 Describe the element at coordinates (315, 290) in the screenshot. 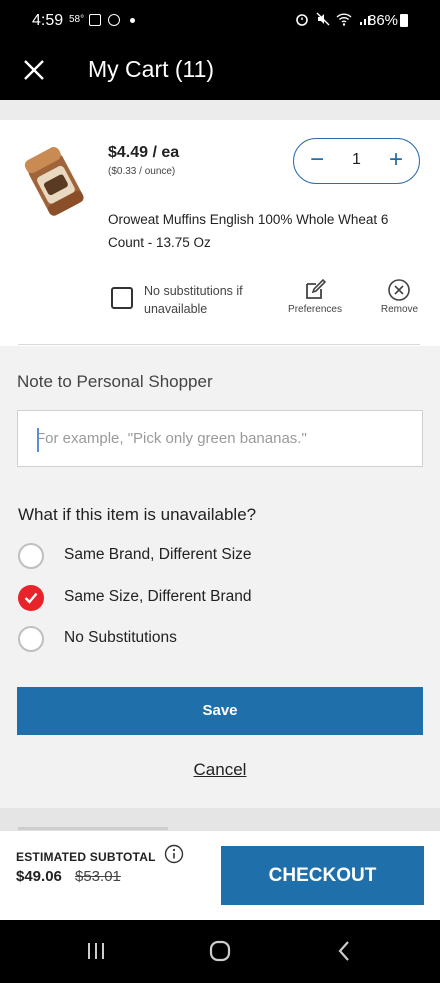

I see `edit-icon` at that location.